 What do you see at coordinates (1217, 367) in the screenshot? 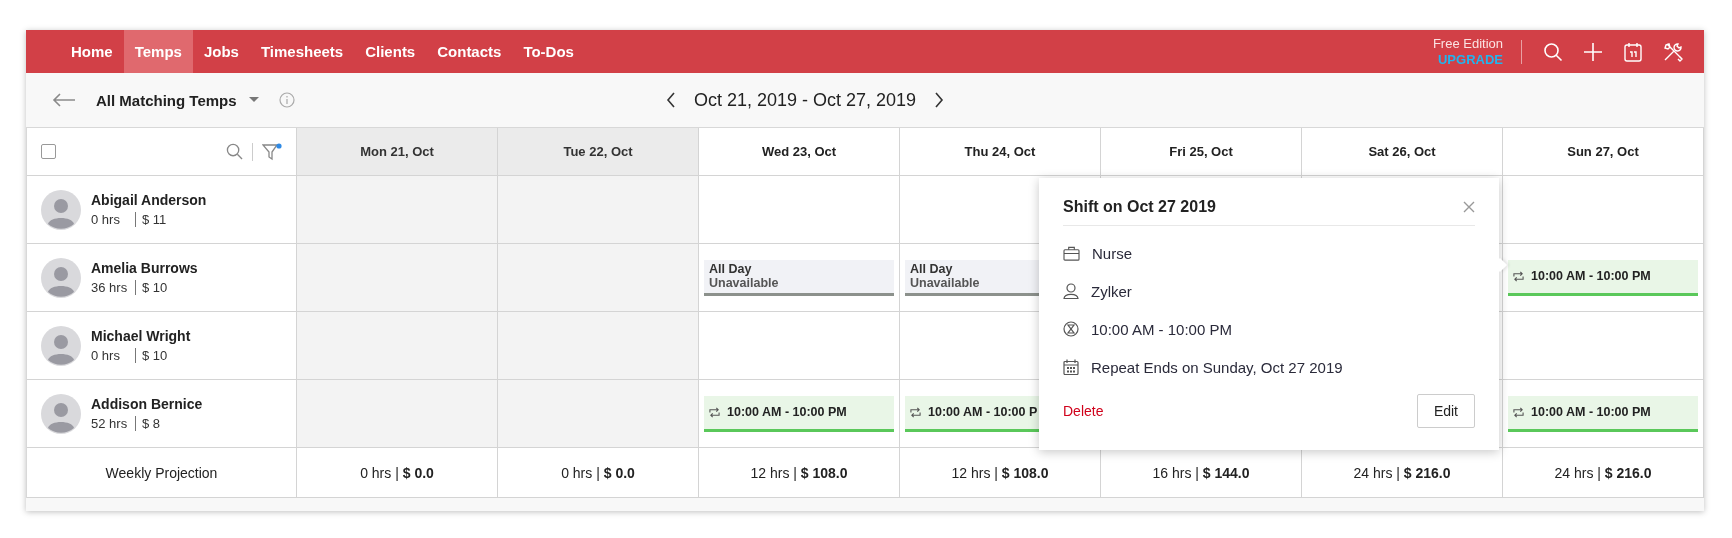
I see `shift-detail: Repeat Ends on Sunday, Oct 27 2019` at bounding box center [1217, 367].